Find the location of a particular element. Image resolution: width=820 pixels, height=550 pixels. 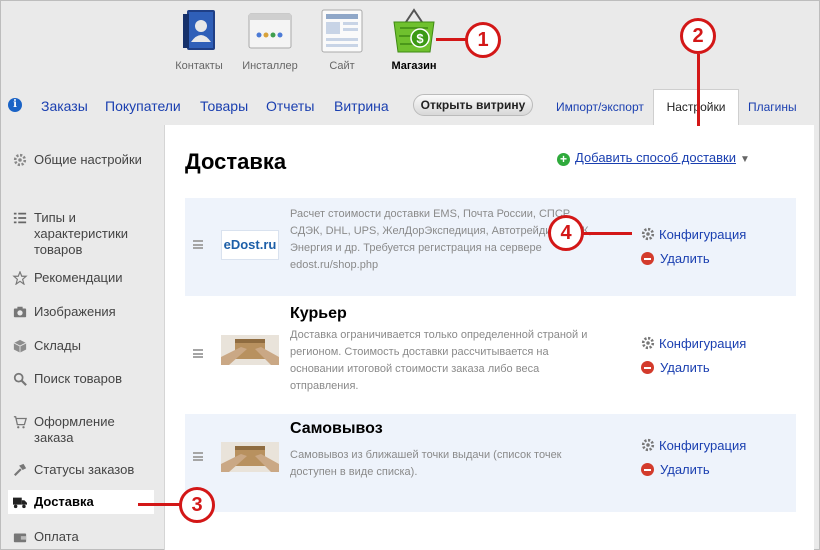

app-site: Сайт is located at coordinates (342, 40).